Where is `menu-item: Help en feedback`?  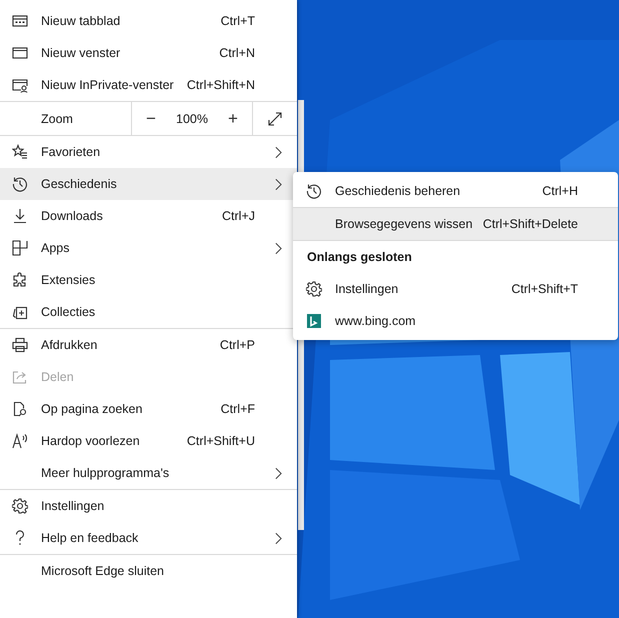 menu-item: Help en feedback is located at coordinates (148, 538).